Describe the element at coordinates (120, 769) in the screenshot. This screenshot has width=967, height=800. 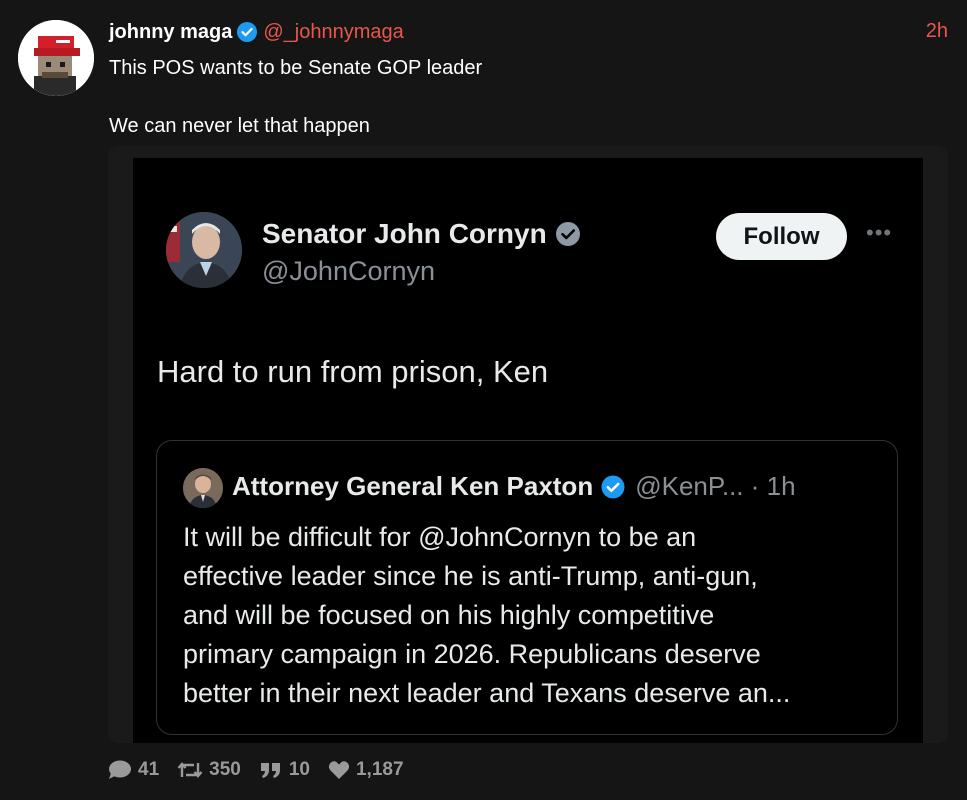
I see `comment-icon` at that location.